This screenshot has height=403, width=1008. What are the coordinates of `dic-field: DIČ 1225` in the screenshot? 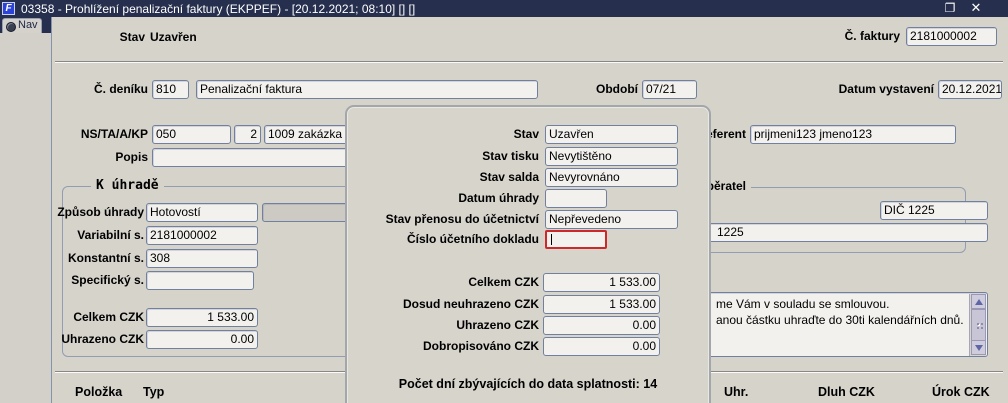 It's located at (934, 210).